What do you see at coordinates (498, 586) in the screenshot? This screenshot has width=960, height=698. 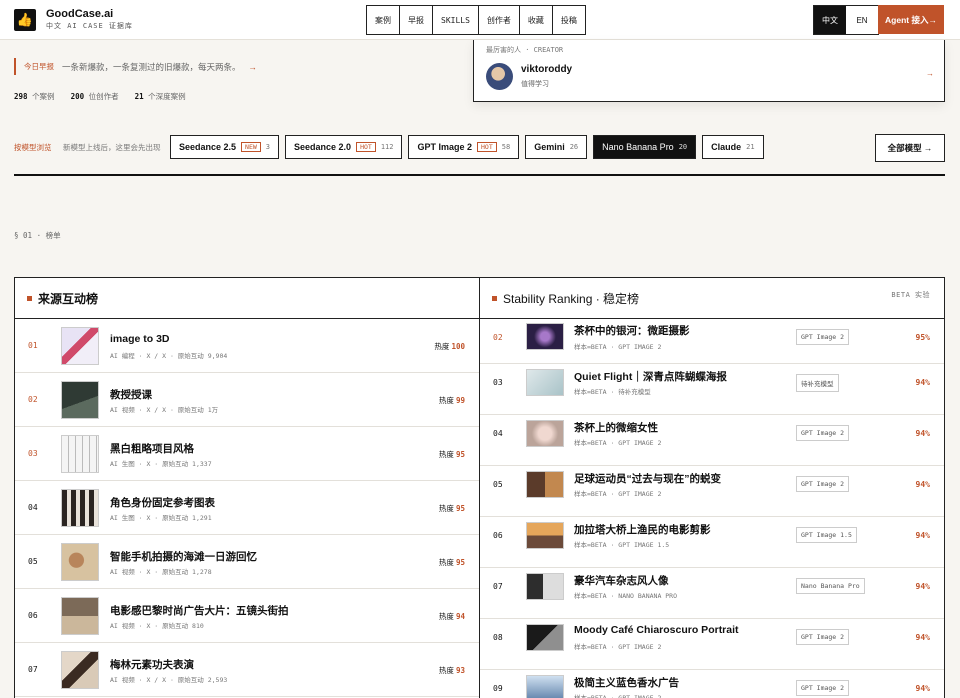 I see `rank-number: 07` at bounding box center [498, 586].